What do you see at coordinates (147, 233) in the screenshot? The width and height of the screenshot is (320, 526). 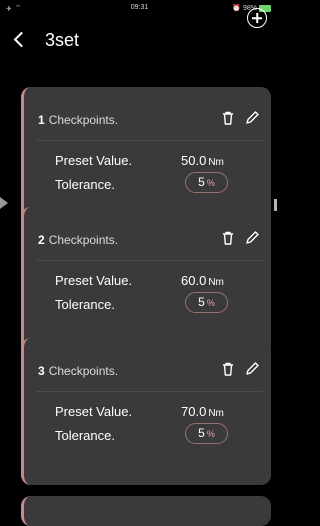 I see `checkpoint-card-header: 2 Checkpoints.` at bounding box center [147, 233].